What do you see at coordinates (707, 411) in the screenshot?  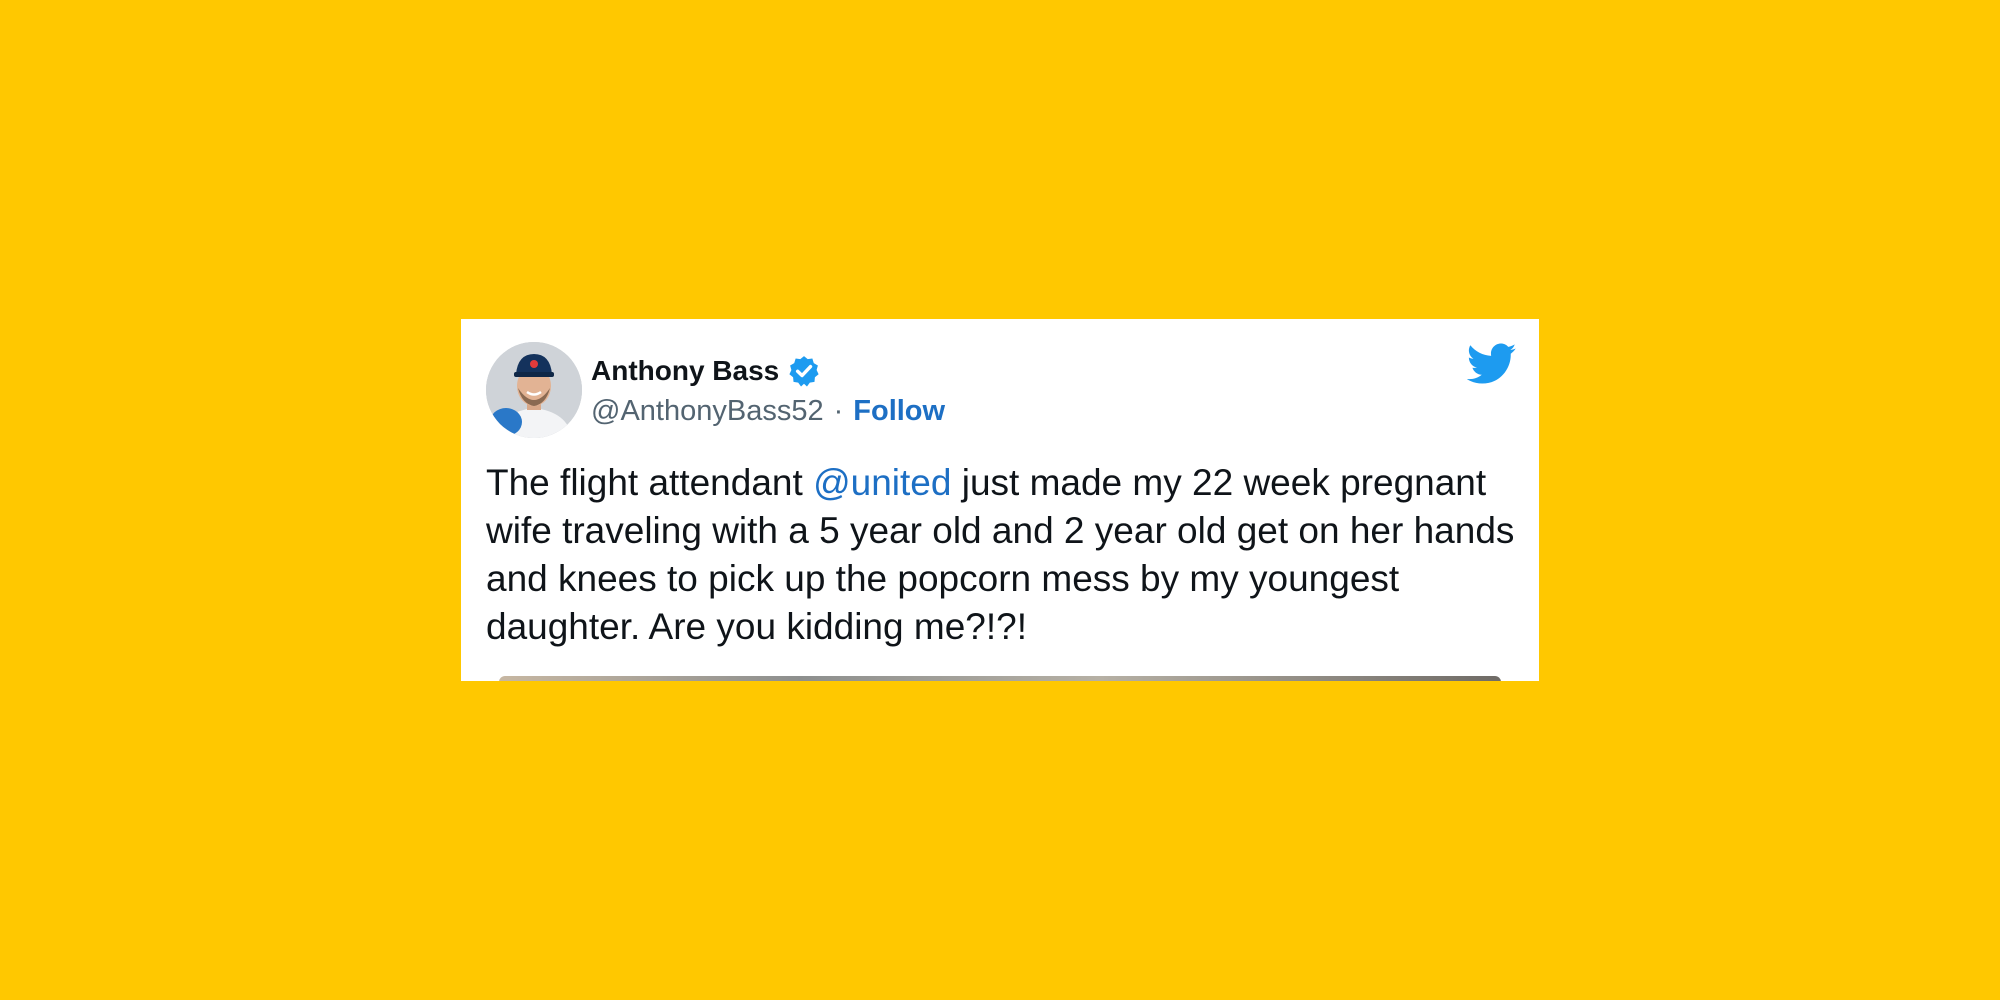 I see `author-handle: @AnthonyBass52` at bounding box center [707, 411].